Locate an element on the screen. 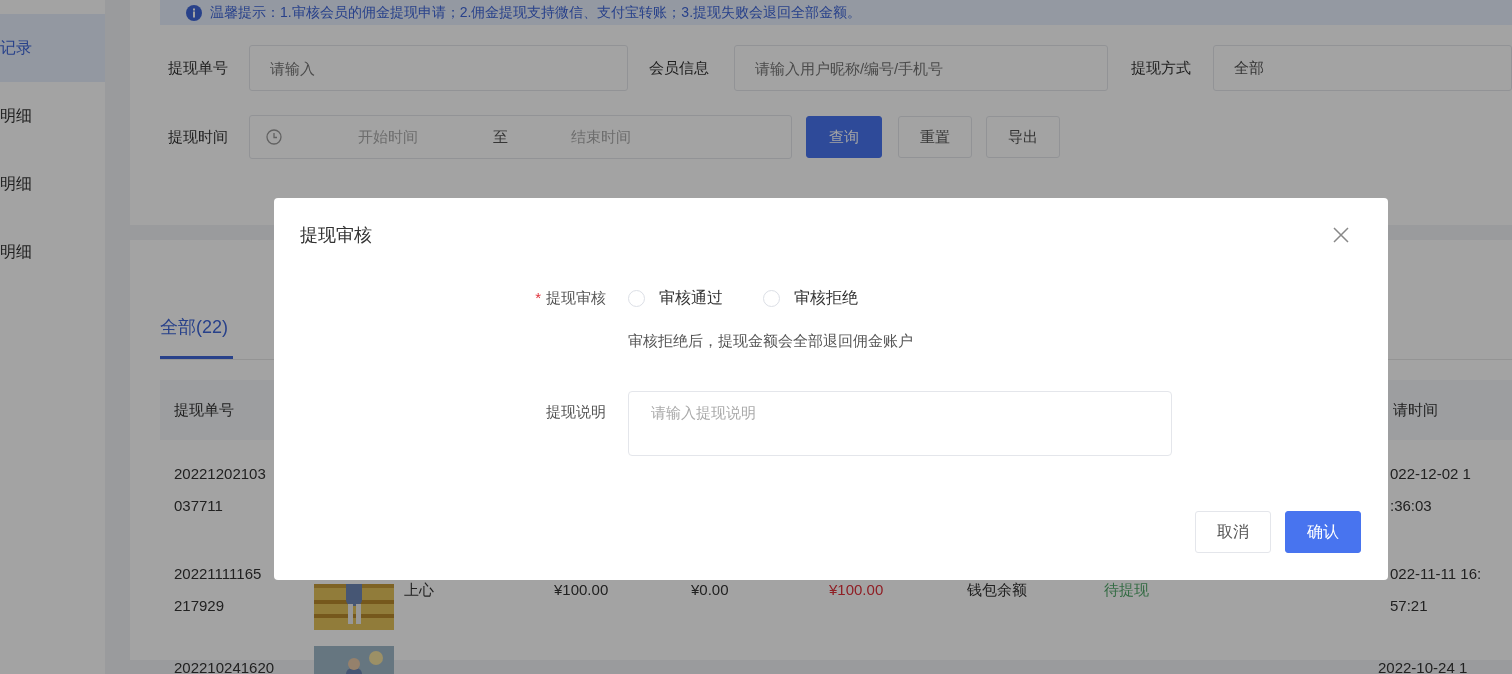 The height and width of the screenshot is (674, 1512). field-label: 会员信息 is located at coordinates (678, 67).